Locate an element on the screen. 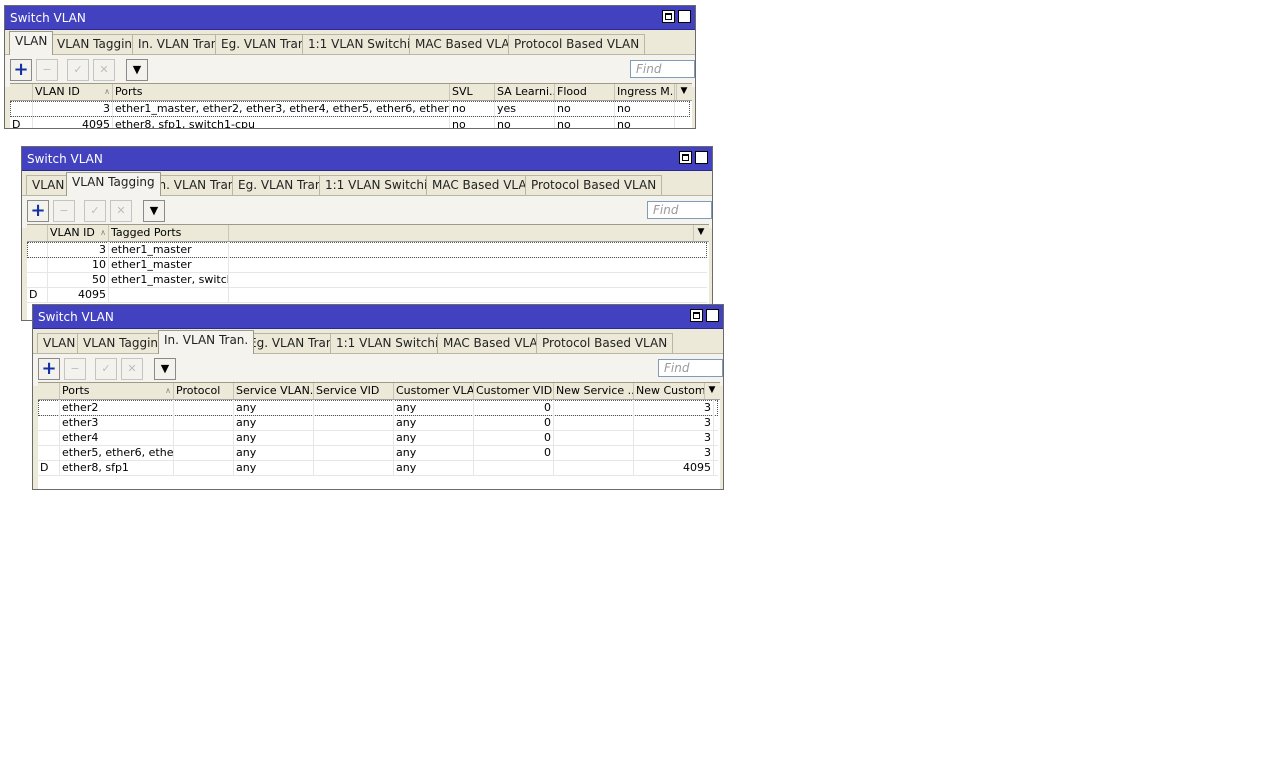  check-icon: ✓ is located at coordinates (78, 69).